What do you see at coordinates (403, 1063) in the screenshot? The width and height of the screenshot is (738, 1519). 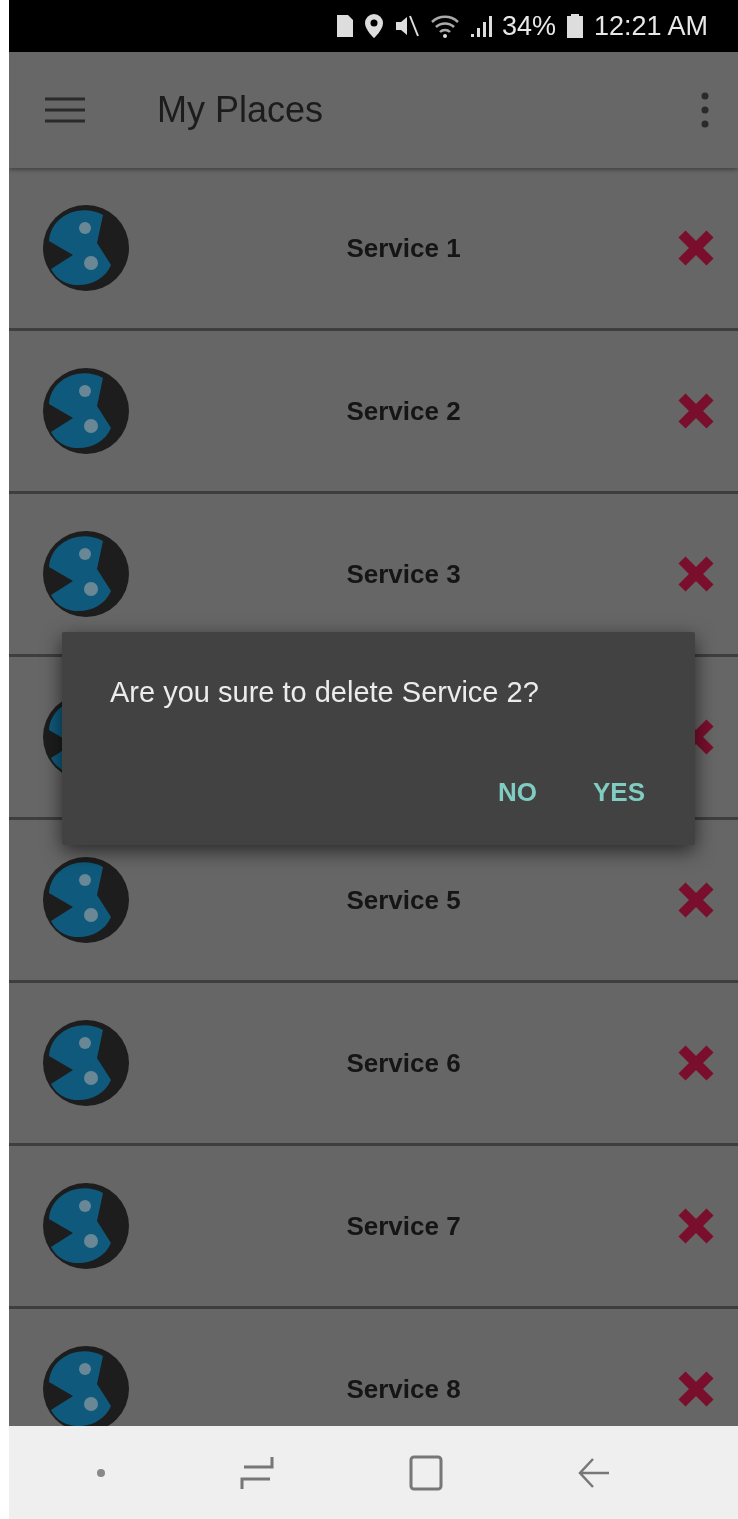 I see `row-label: Service 6` at bounding box center [403, 1063].